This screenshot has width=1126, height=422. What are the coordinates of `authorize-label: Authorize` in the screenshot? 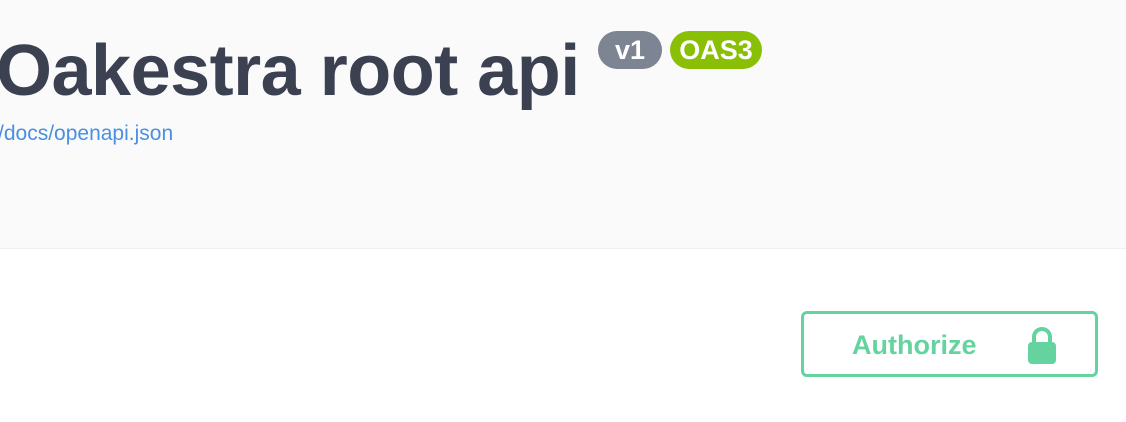 It's located at (914, 345).